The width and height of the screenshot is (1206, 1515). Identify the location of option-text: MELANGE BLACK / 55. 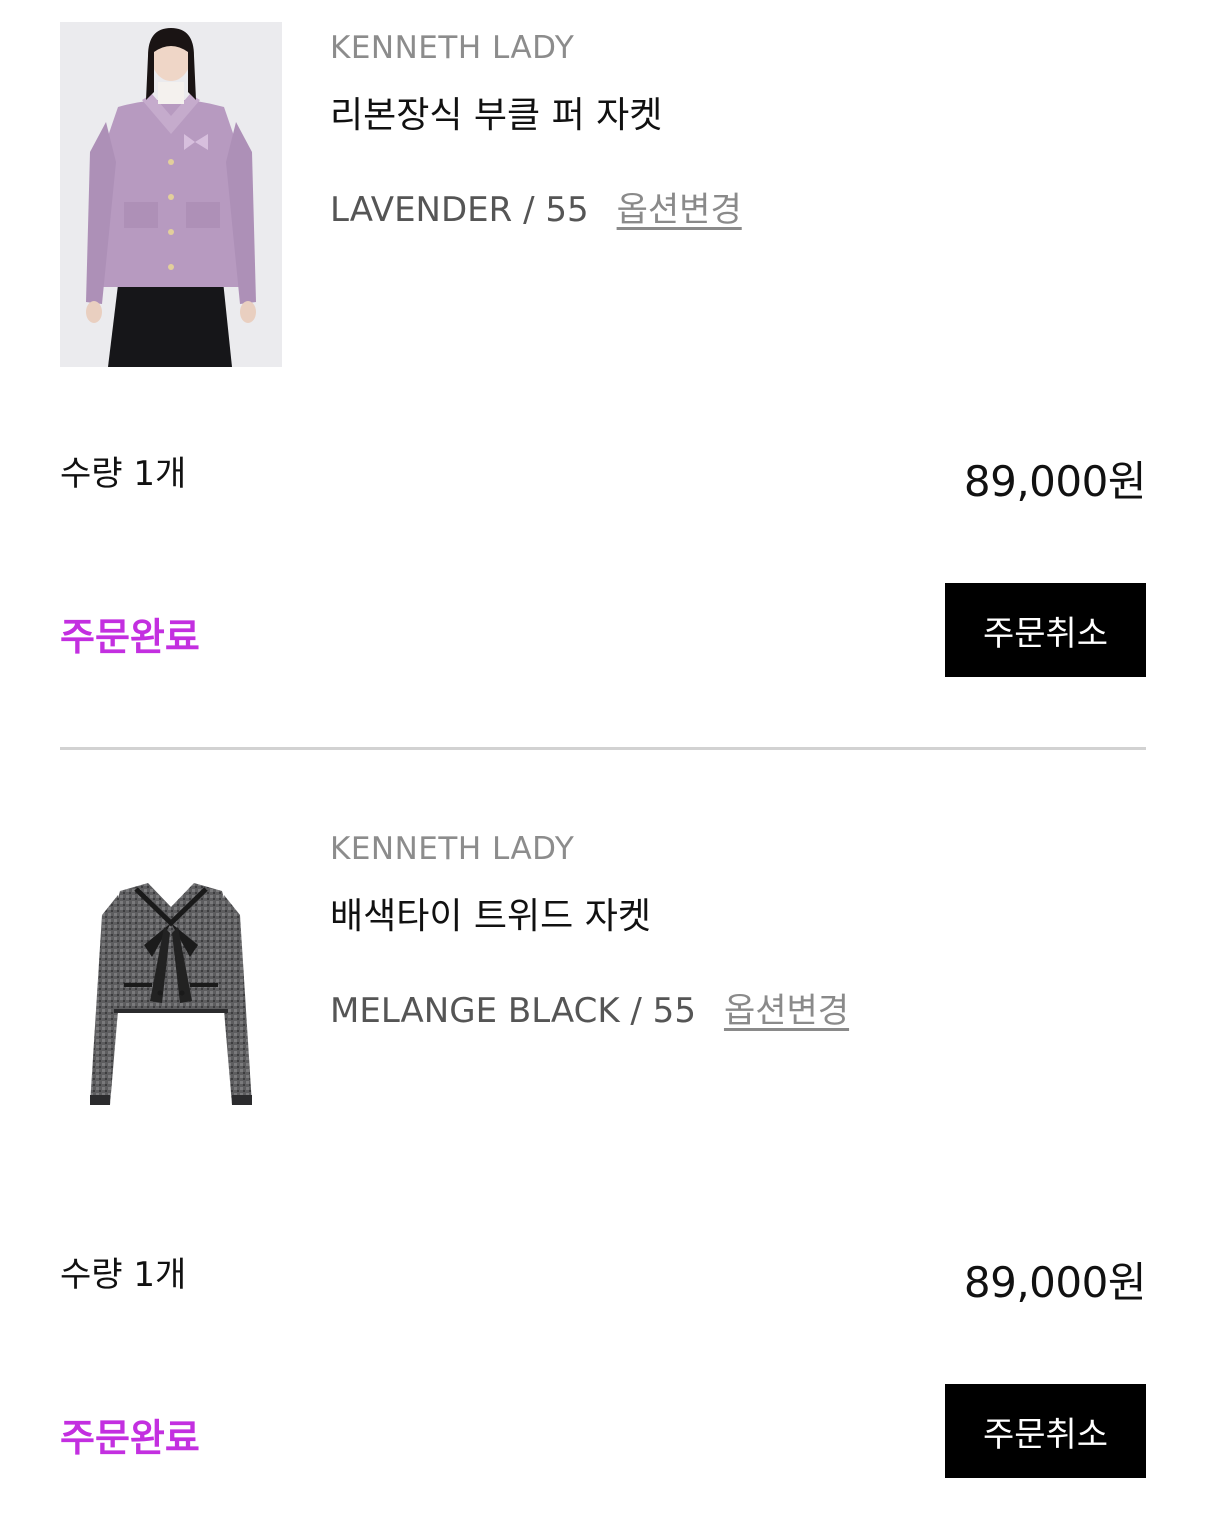
(513, 1011).